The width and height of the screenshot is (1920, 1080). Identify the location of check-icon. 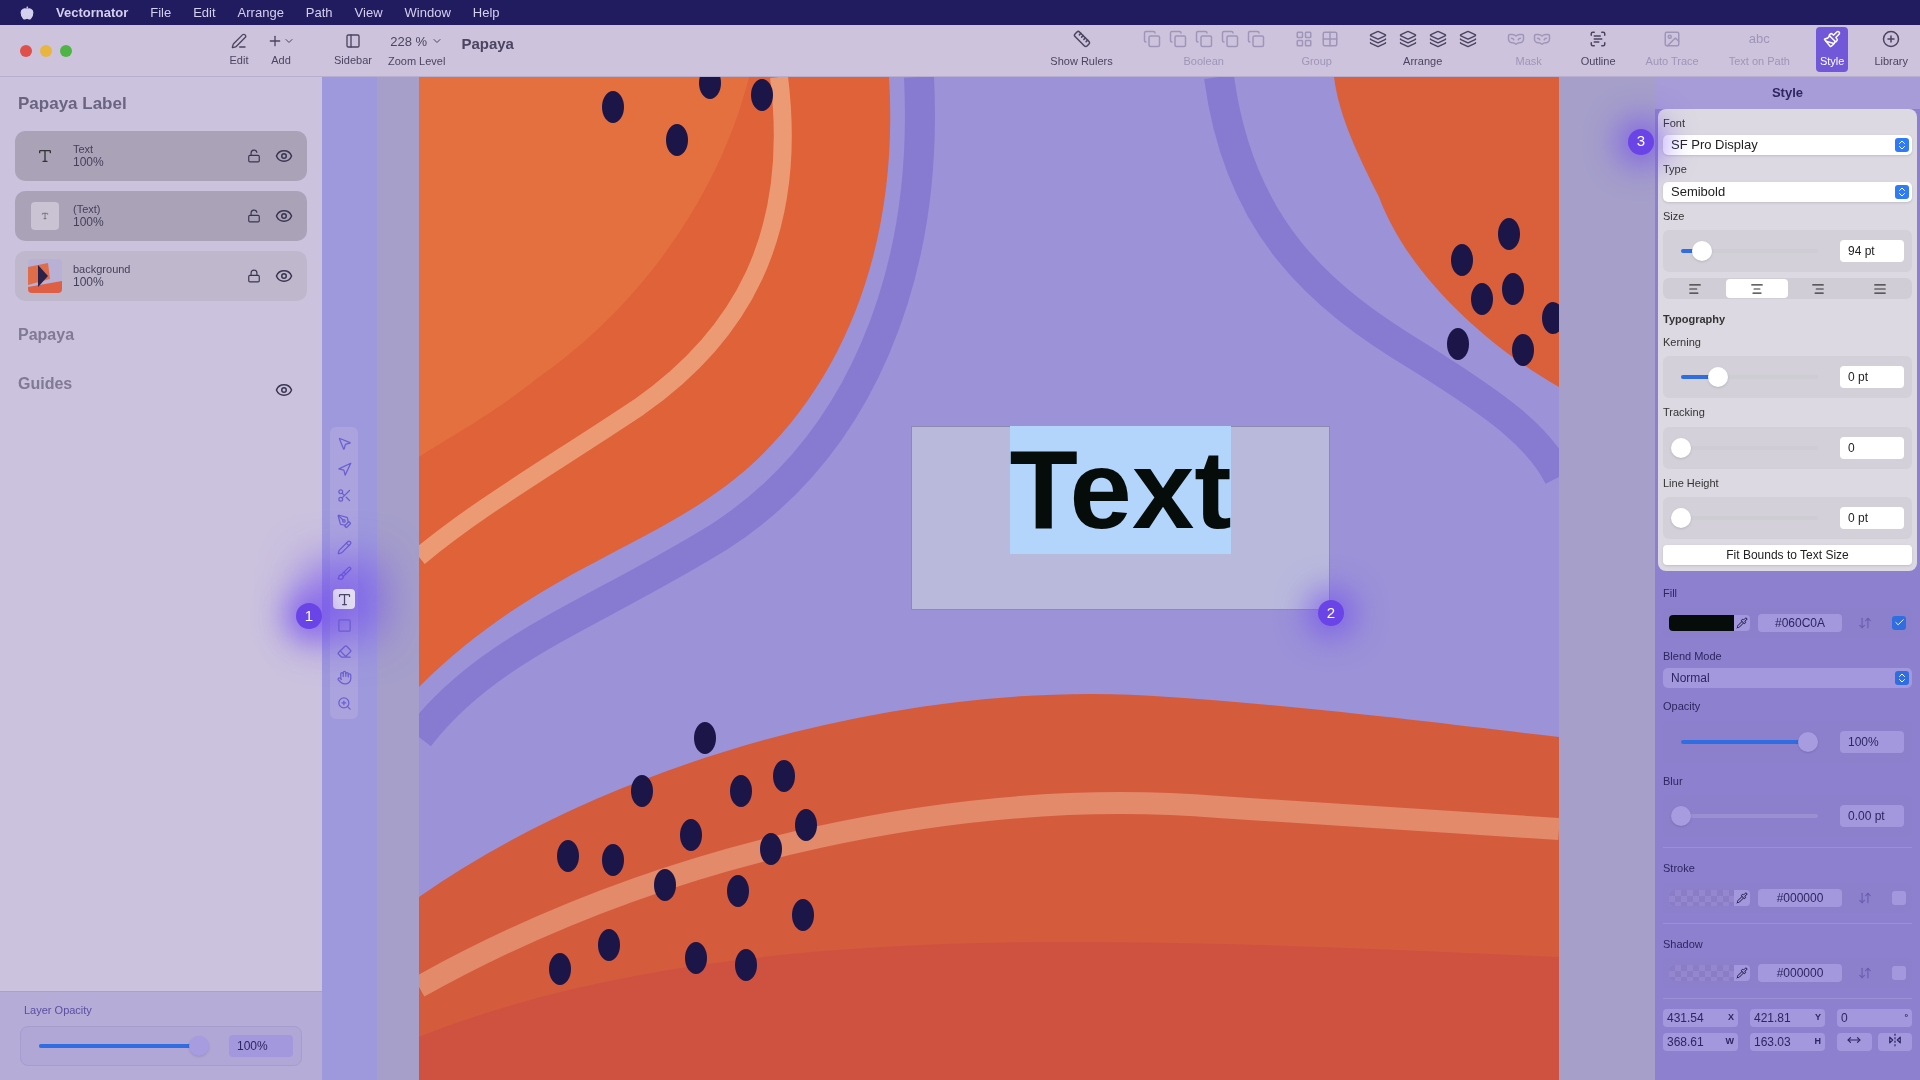
(1899, 622).